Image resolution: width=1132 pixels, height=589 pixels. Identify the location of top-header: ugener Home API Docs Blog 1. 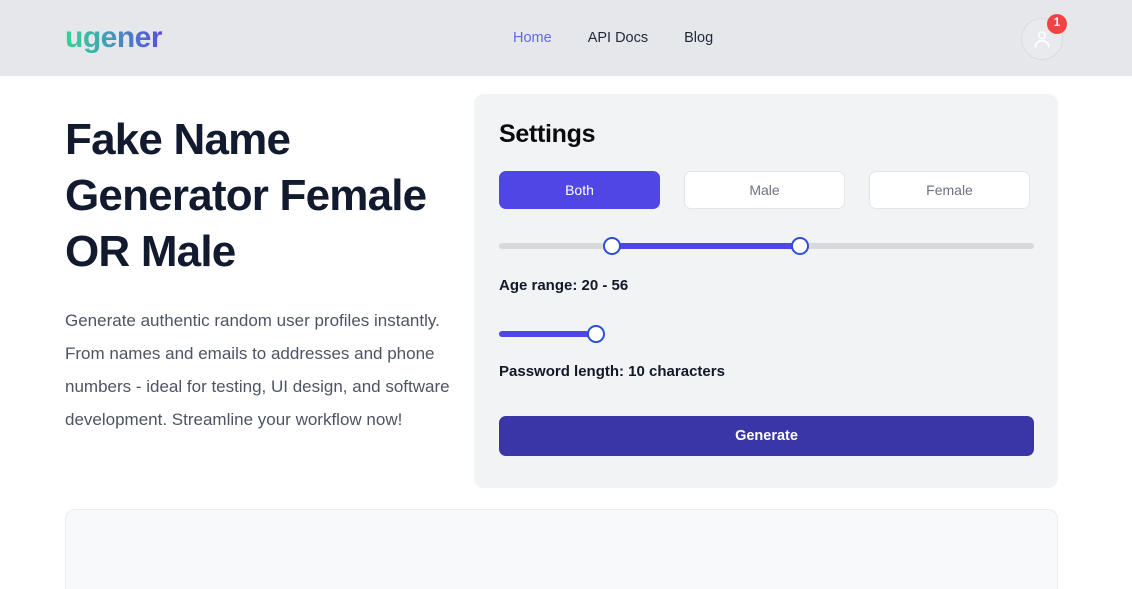
(566, 38).